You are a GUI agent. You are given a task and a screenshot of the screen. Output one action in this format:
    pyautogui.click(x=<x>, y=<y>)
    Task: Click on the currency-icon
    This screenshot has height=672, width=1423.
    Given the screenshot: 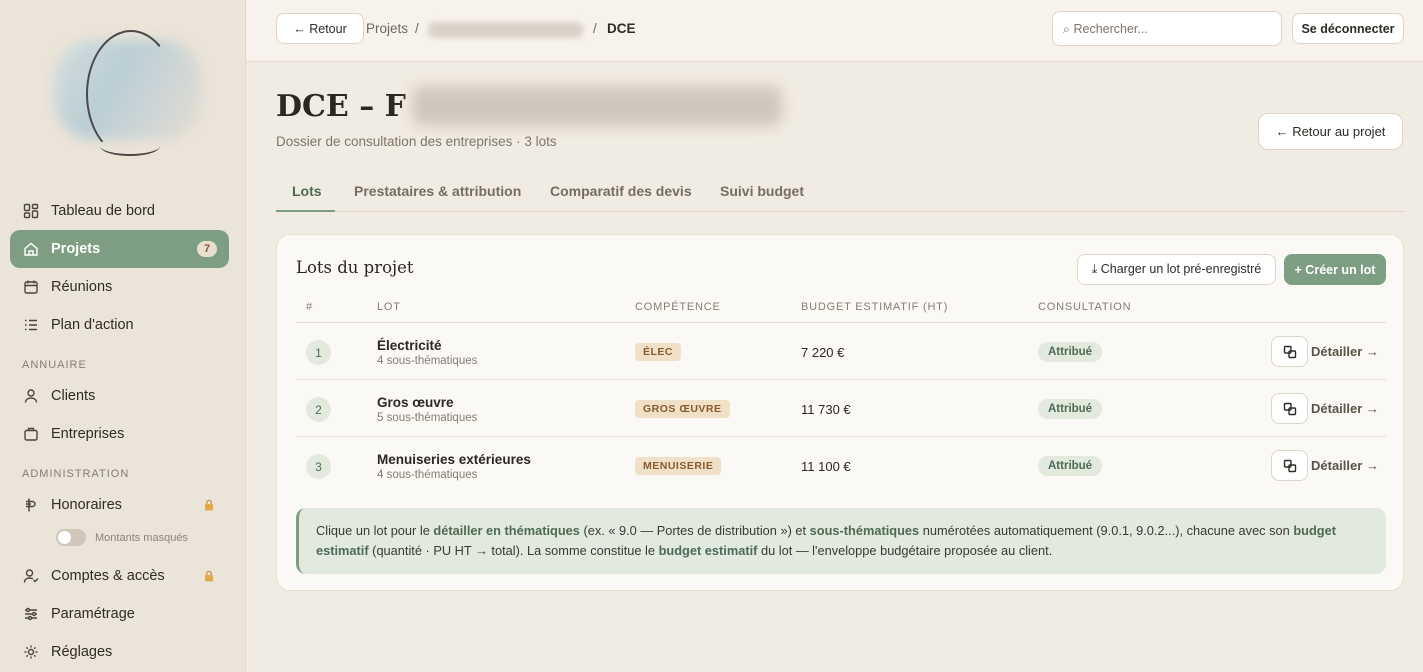 What is the action you would take?
    pyautogui.click(x=31, y=505)
    